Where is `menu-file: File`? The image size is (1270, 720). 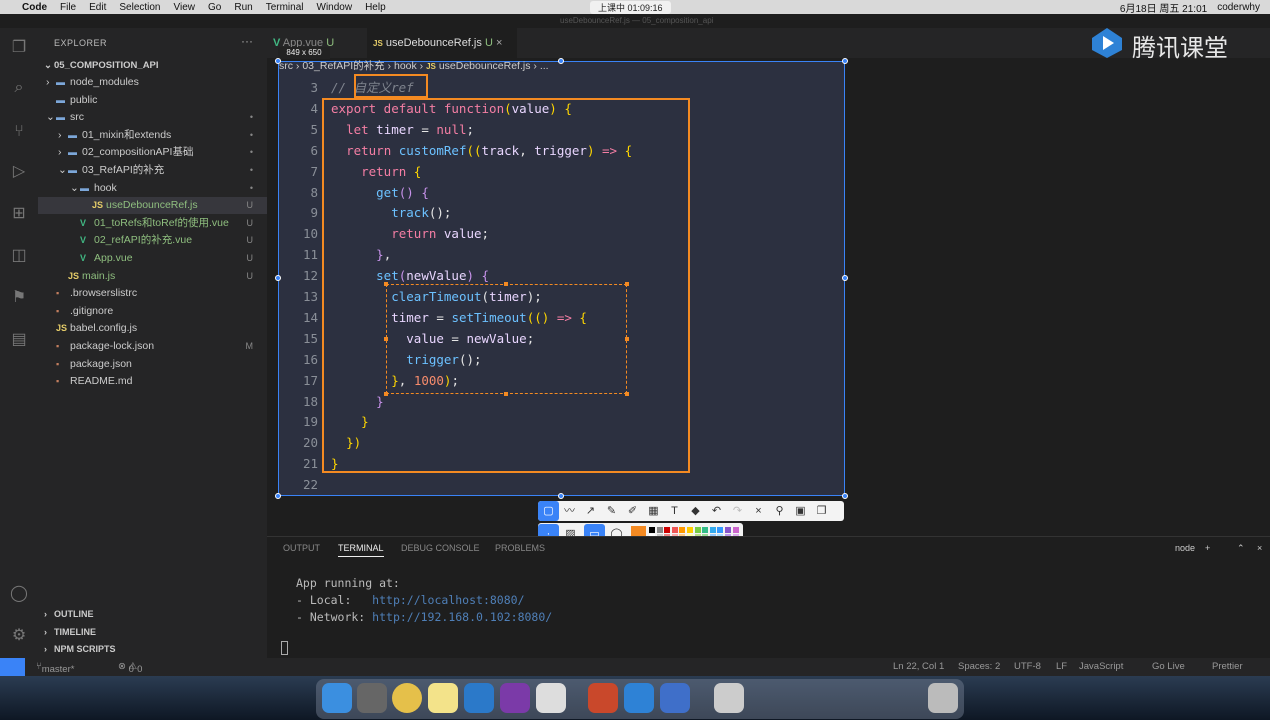 menu-file: File is located at coordinates (68, 7).